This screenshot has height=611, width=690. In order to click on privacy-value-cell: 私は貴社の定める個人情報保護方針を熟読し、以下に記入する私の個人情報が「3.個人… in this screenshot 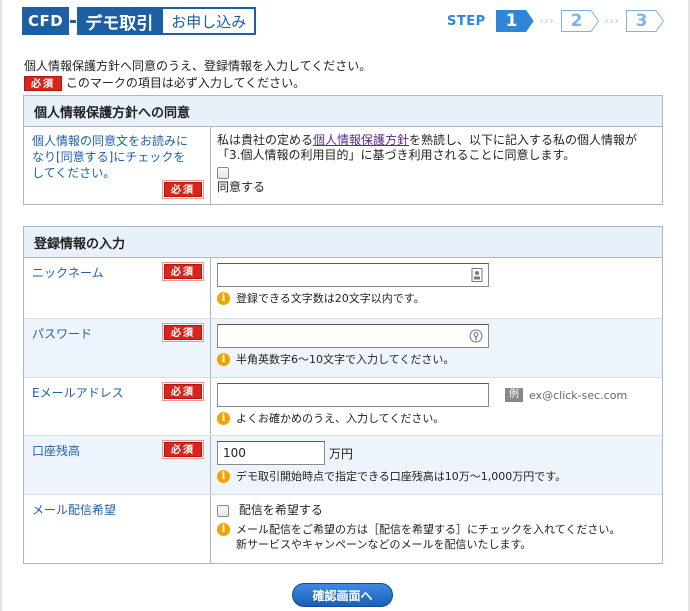, I will do `click(436, 165)`.